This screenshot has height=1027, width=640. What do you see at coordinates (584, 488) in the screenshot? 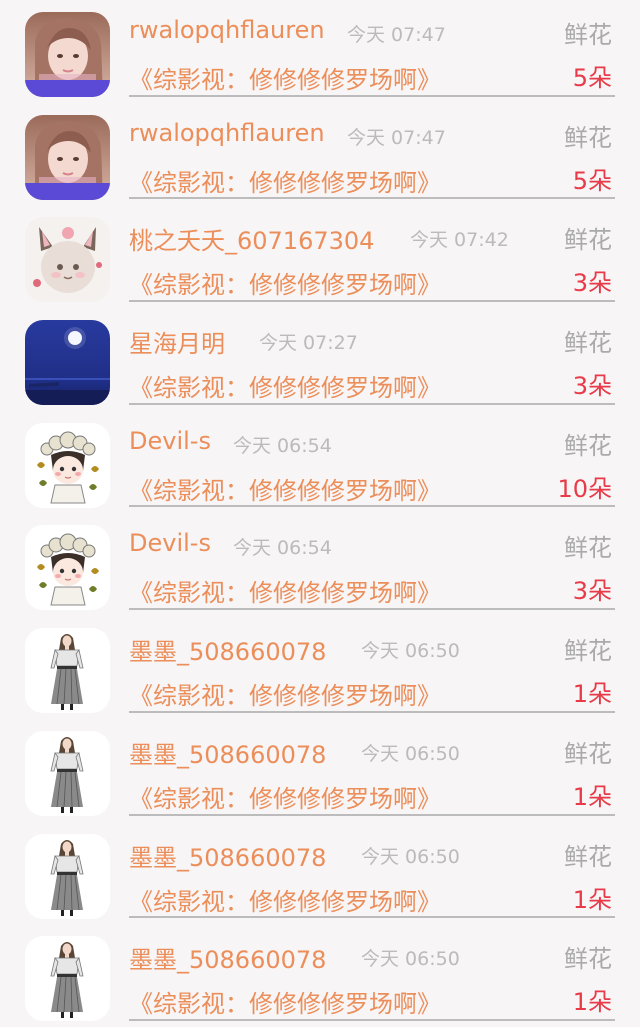
I see `gift-count: 10朵` at bounding box center [584, 488].